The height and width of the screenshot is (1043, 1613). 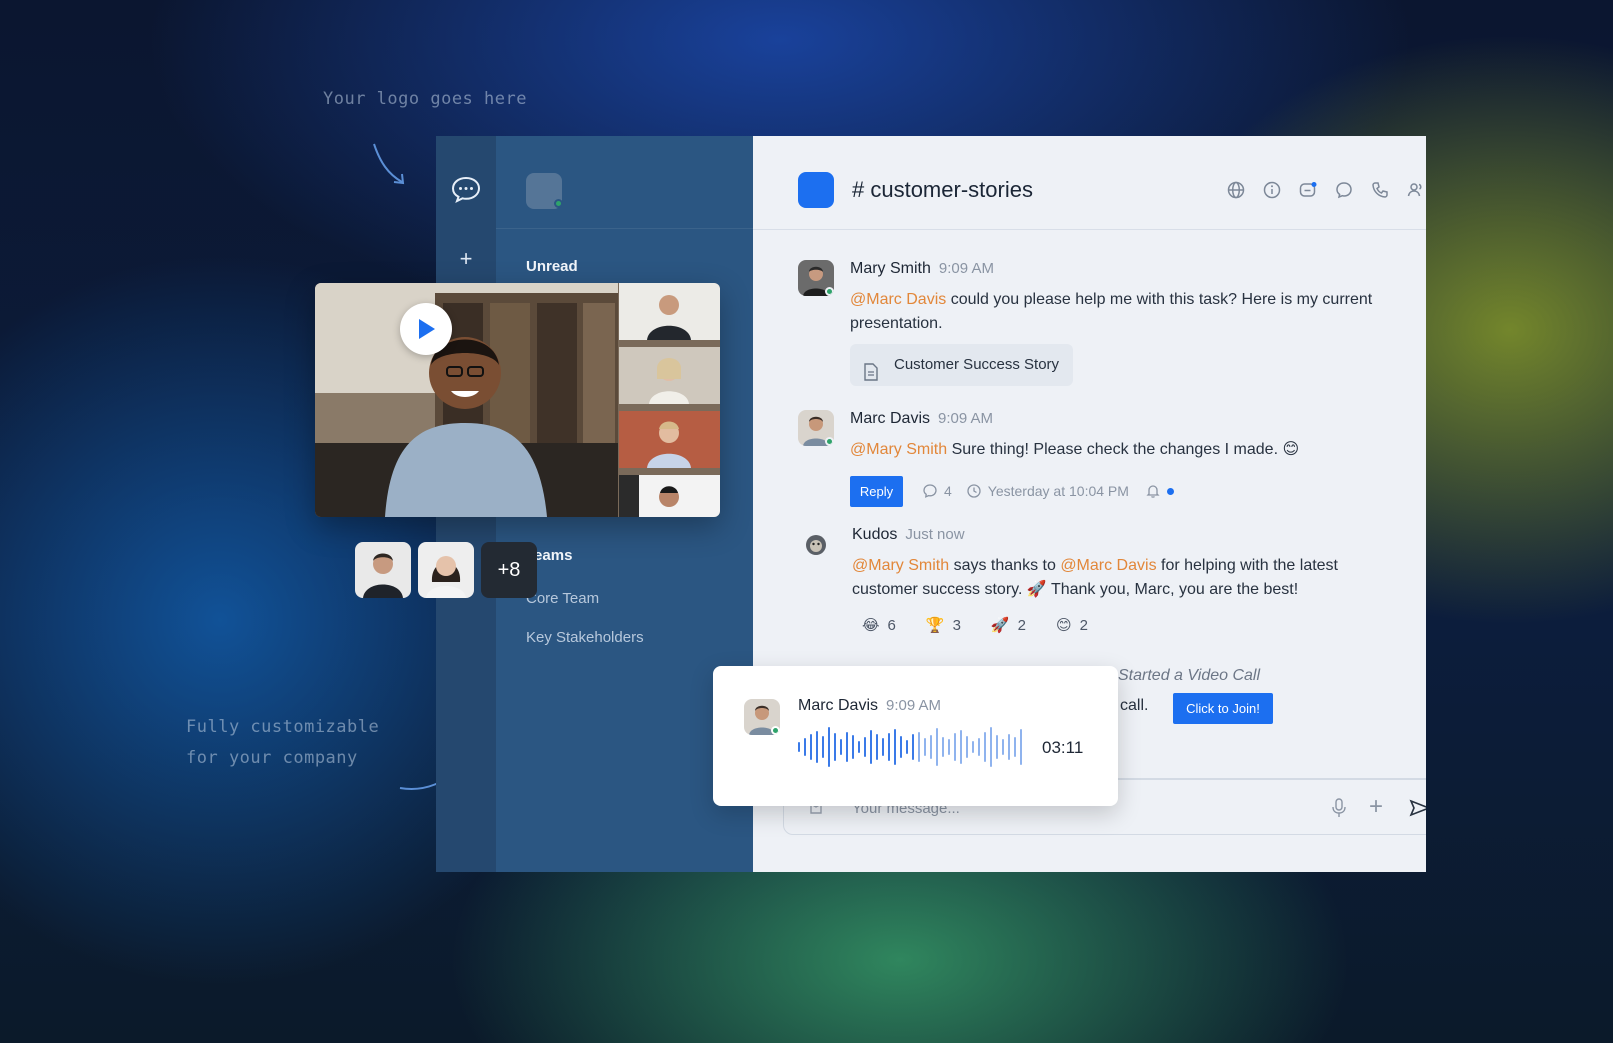 What do you see at coordinates (1308, 190) in the screenshot?
I see `notification-chat-icon` at bounding box center [1308, 190].